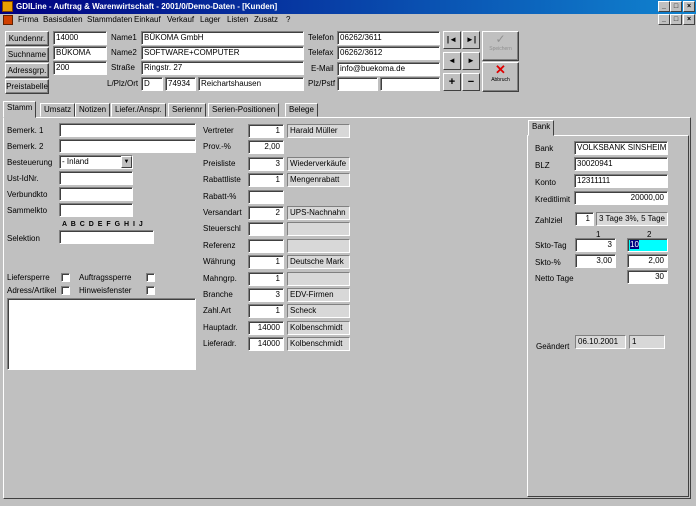 The width and height of the screenshot is (696, 506). What do you see at coordinates (500, 46) in the screenshot?
I see `speichern-button: ✓ Speichern` at bounding box center [500, 46].